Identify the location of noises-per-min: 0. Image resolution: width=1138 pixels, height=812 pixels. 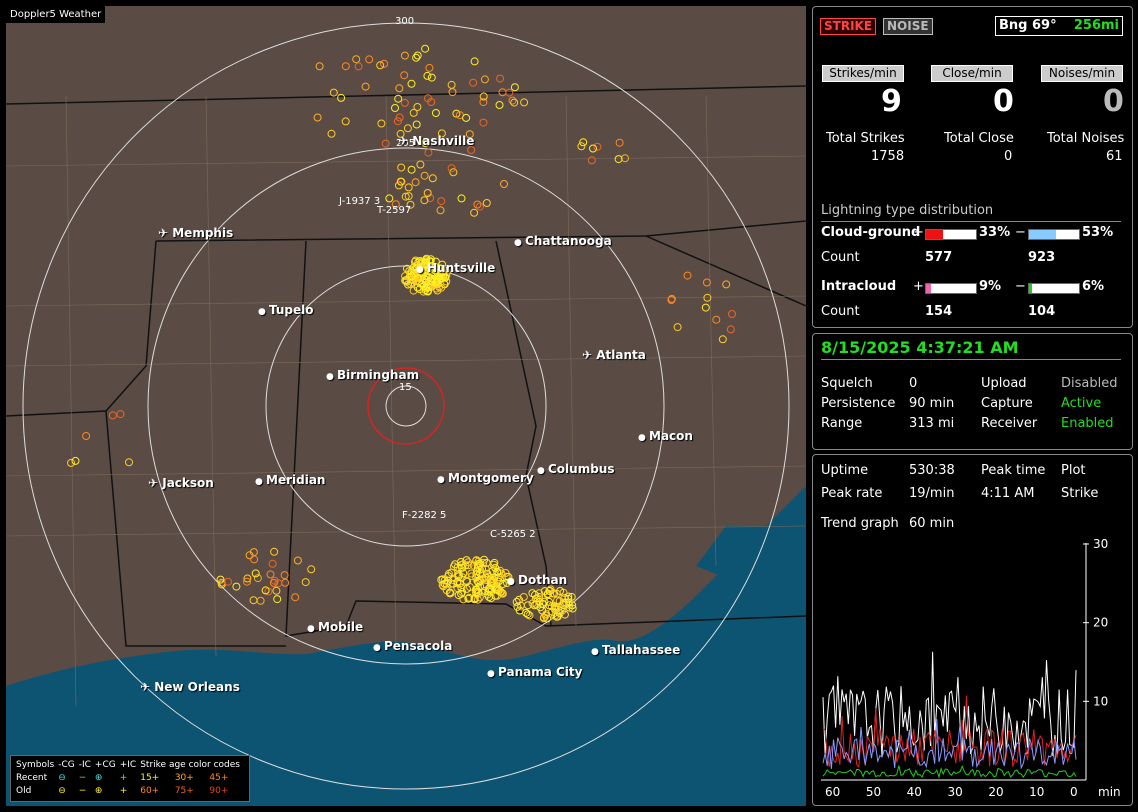
(1113, 101).